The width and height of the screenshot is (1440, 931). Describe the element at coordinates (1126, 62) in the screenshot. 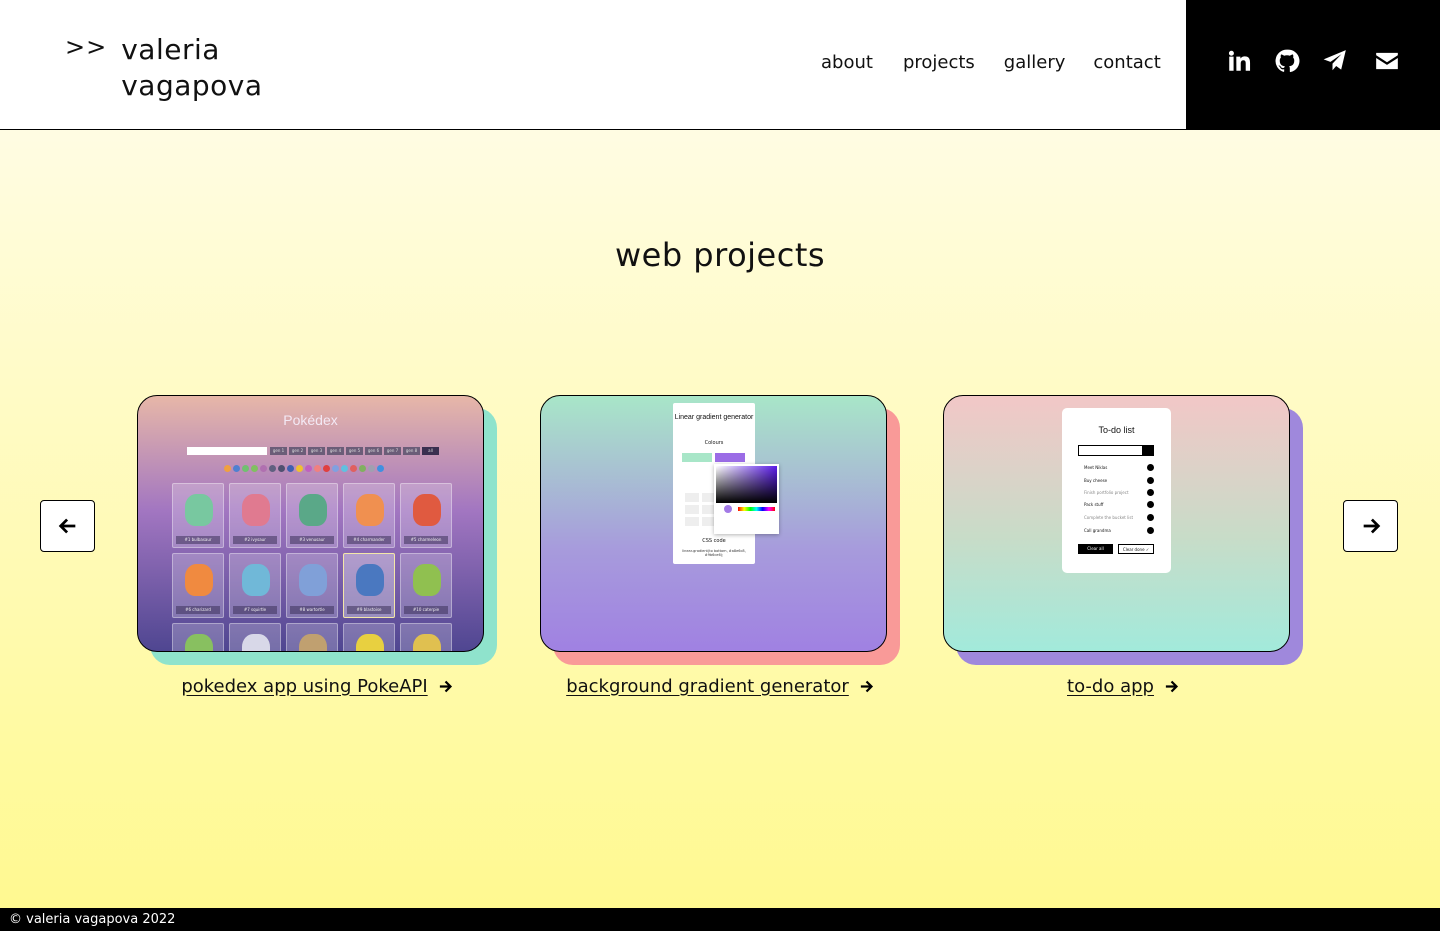

I see `nav-contact: contact` at that location.